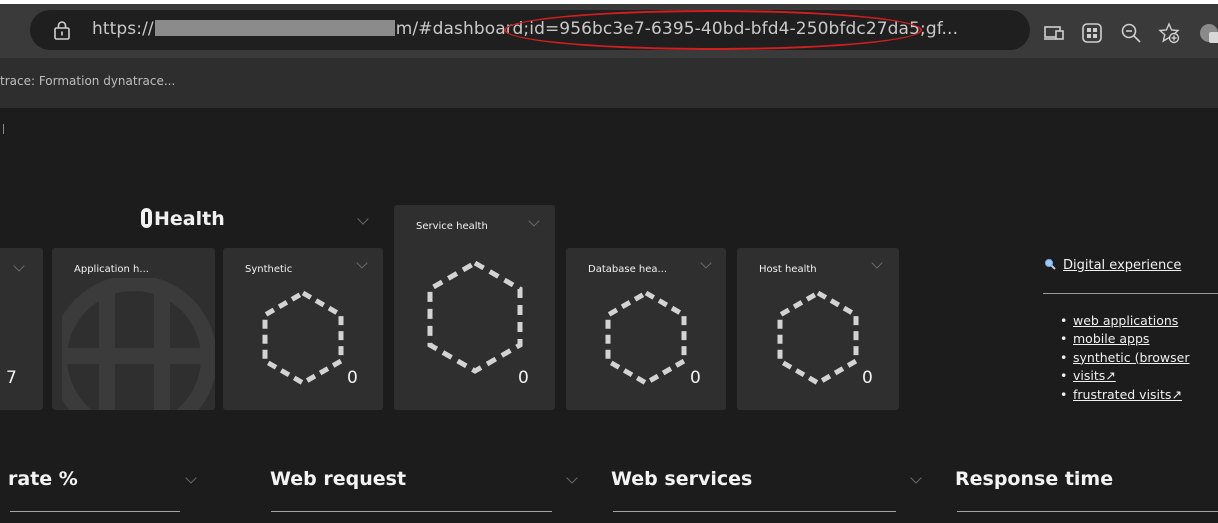  I want to click on digital-experience-divider, so click(1130, 293).